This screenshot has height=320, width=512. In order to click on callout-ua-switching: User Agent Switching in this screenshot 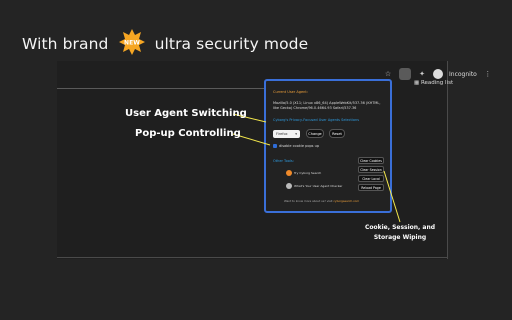, I will do `click(186, 113)`.